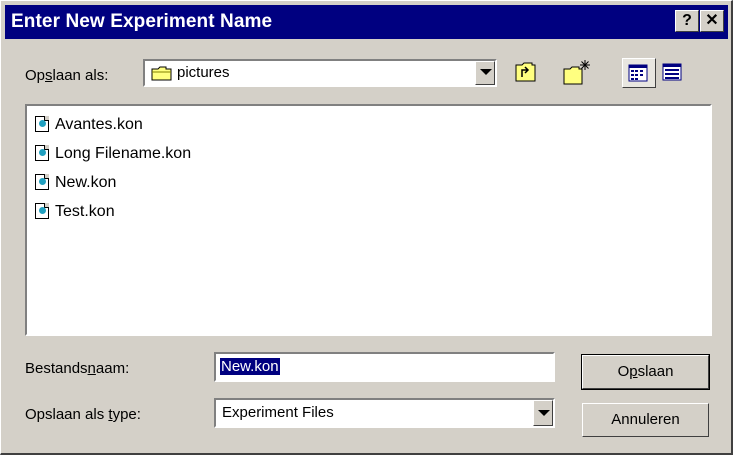  What do you see at coordinates (384, 413) in the screenshot?
I see `filetype-combobox: Experiment Files` at bounding box center [384, 413].